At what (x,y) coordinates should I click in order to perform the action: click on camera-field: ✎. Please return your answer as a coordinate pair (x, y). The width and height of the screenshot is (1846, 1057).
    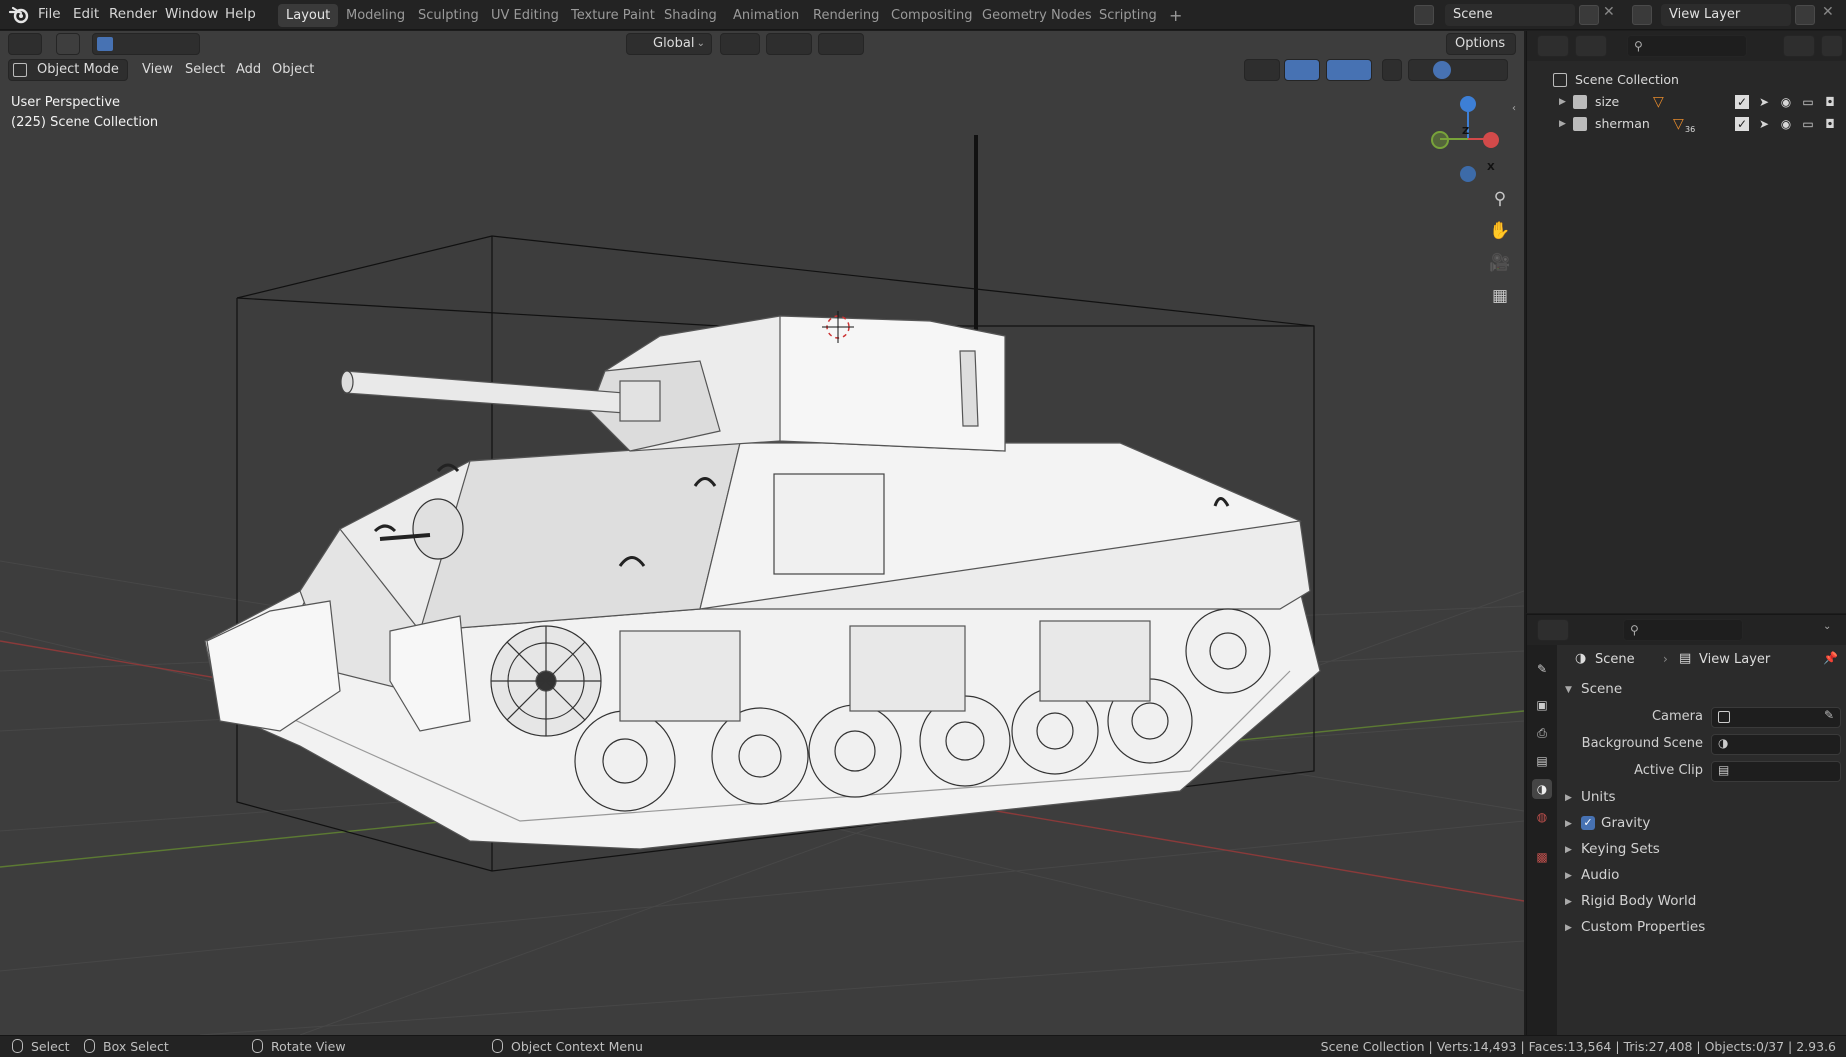
    Looking at the image, I should click on (1776, 717).